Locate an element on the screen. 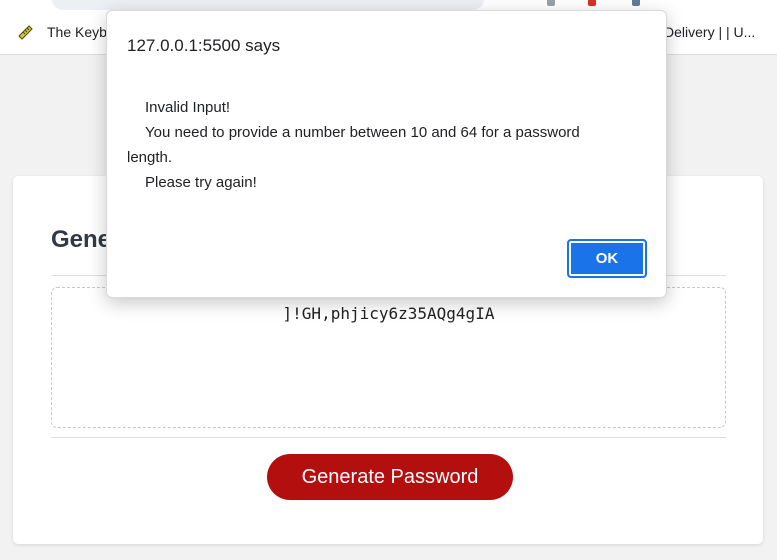  dialog-title: 127.0.0.1:5500 says is located at coordinates (204, 45).